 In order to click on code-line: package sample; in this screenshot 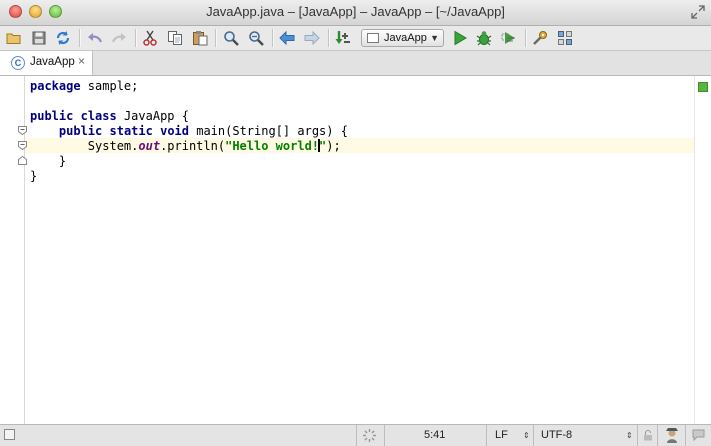, I will do `click(84, 86)`.